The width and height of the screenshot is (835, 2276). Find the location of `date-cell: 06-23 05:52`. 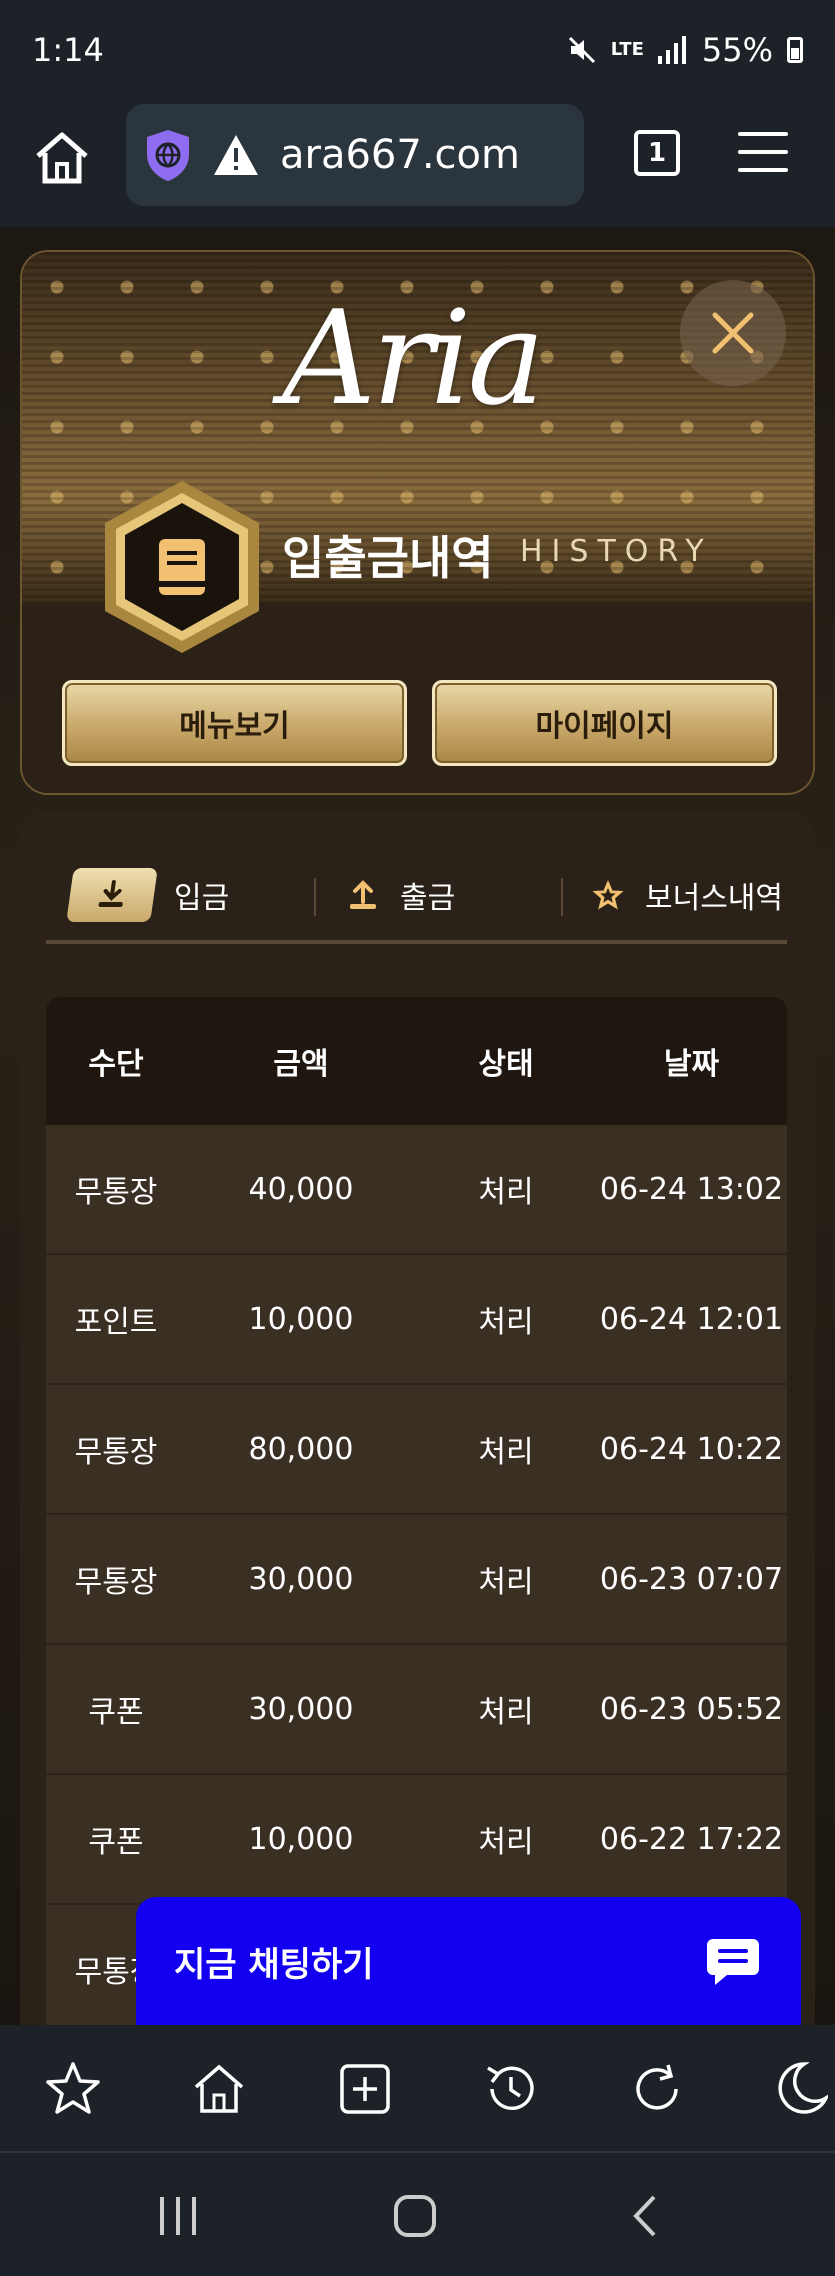

date-cell: 06-23 05:52 is located at coordinates (691, 1709).